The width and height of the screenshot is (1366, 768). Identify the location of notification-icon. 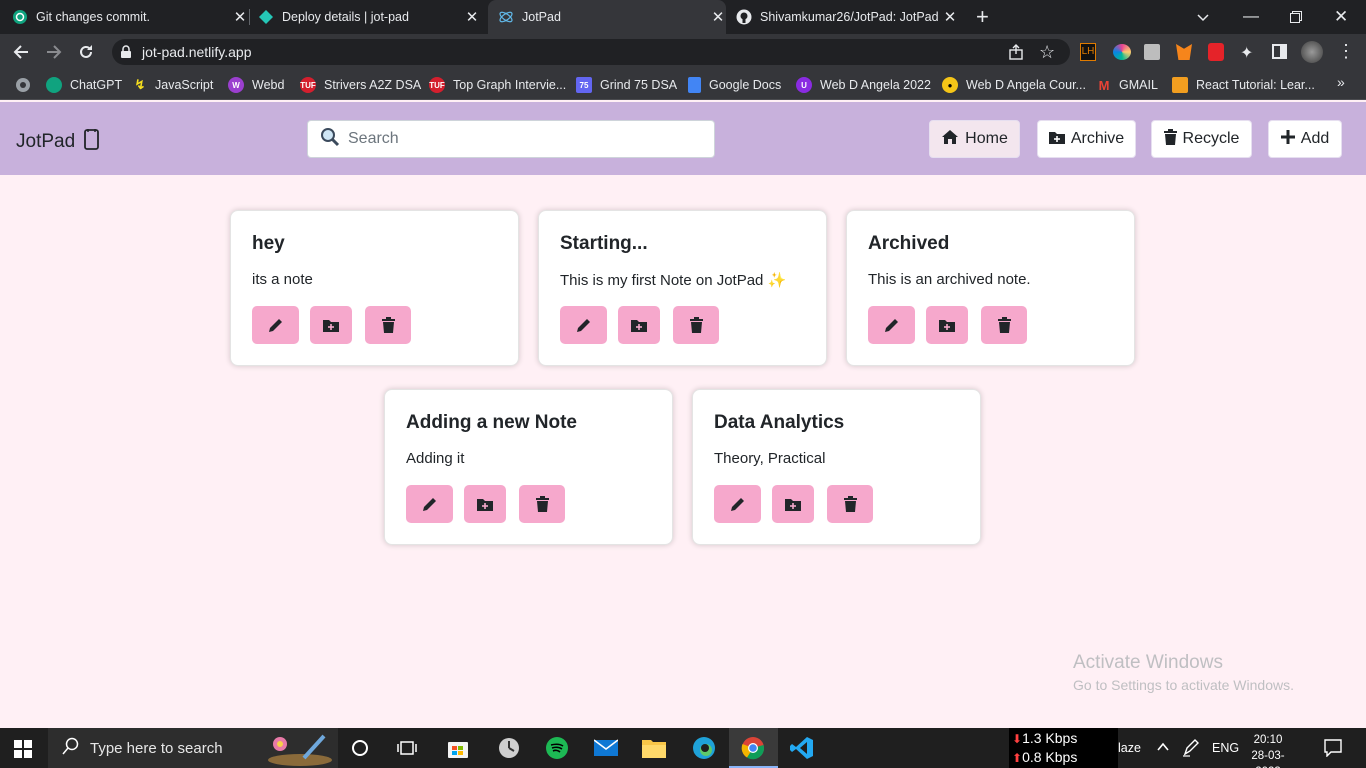
(1333, 750).